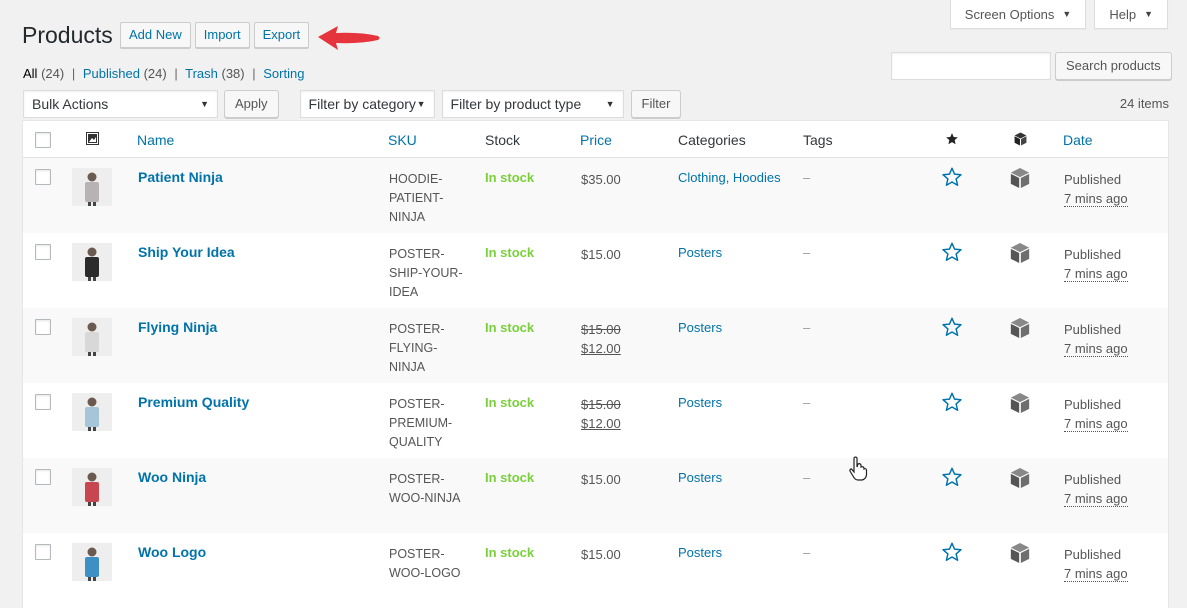 The height and width of the screenshot is (608, 1187). I want to click on chevron-down-icon: ▼, so click(610, 104).